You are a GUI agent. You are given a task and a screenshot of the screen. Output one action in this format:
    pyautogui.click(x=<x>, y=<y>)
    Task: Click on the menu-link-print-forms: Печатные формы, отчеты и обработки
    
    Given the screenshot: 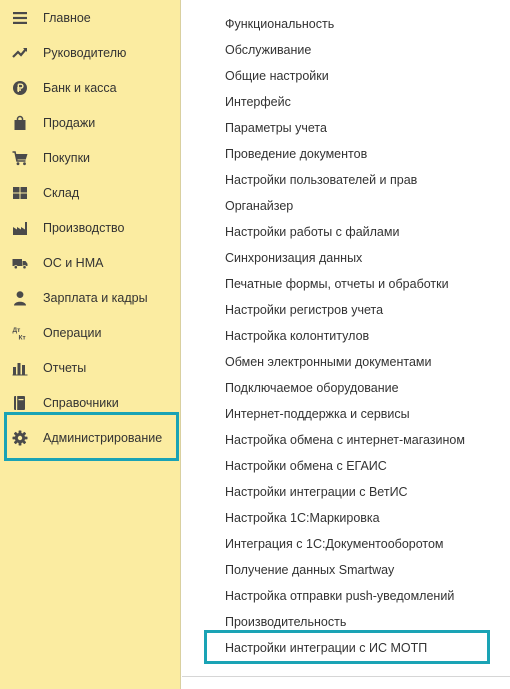 What is the action you would take?
    pyautogui.click(x=337, y=284)
    